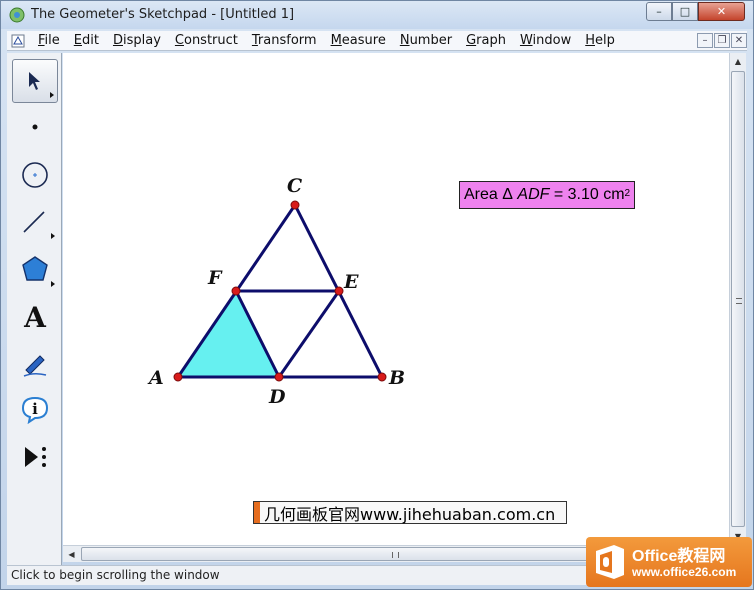  What do you see at coordinates (627, 193) in the screenshot?
I see `area-unit-exponent: 2` at bounding box center [627, 193].